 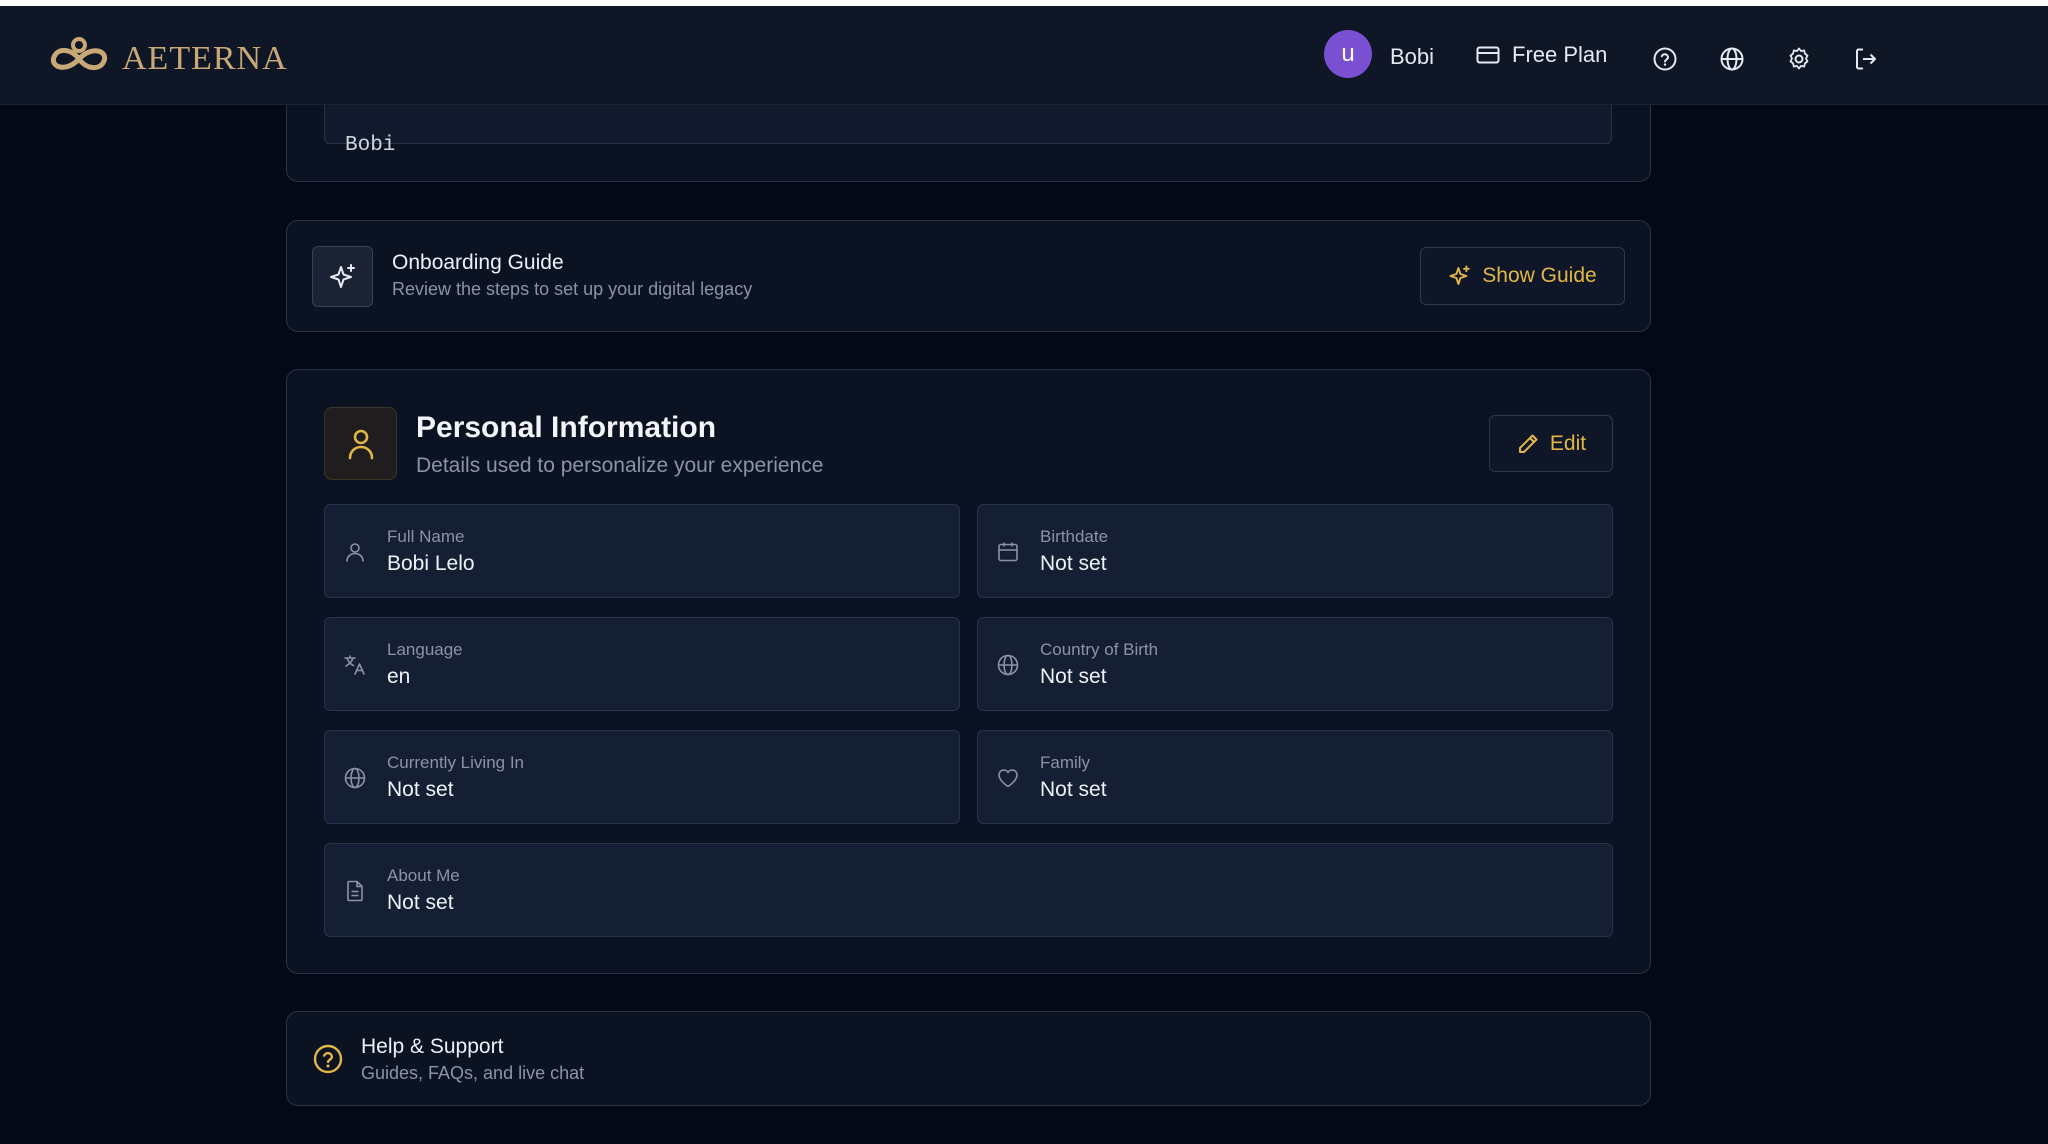 I want to click on gear-icon, so click(x=1799, y=59).